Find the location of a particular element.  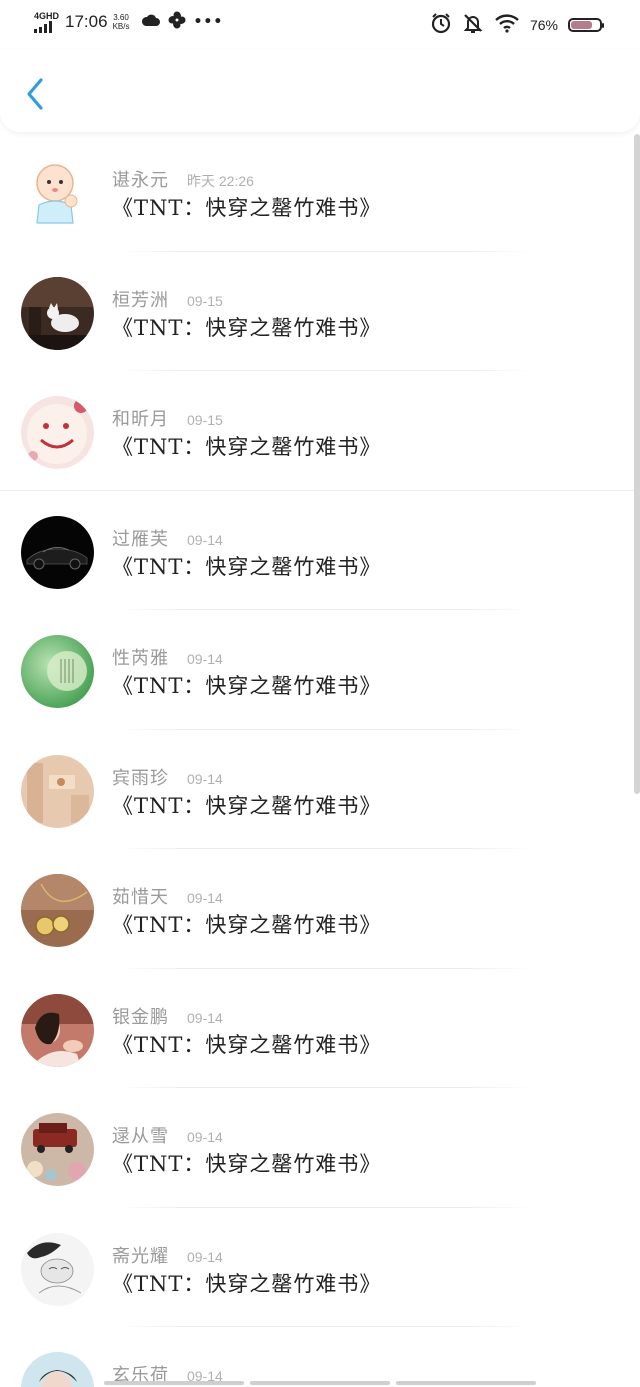

avatar-black-car is located at coordinates (57, 552).